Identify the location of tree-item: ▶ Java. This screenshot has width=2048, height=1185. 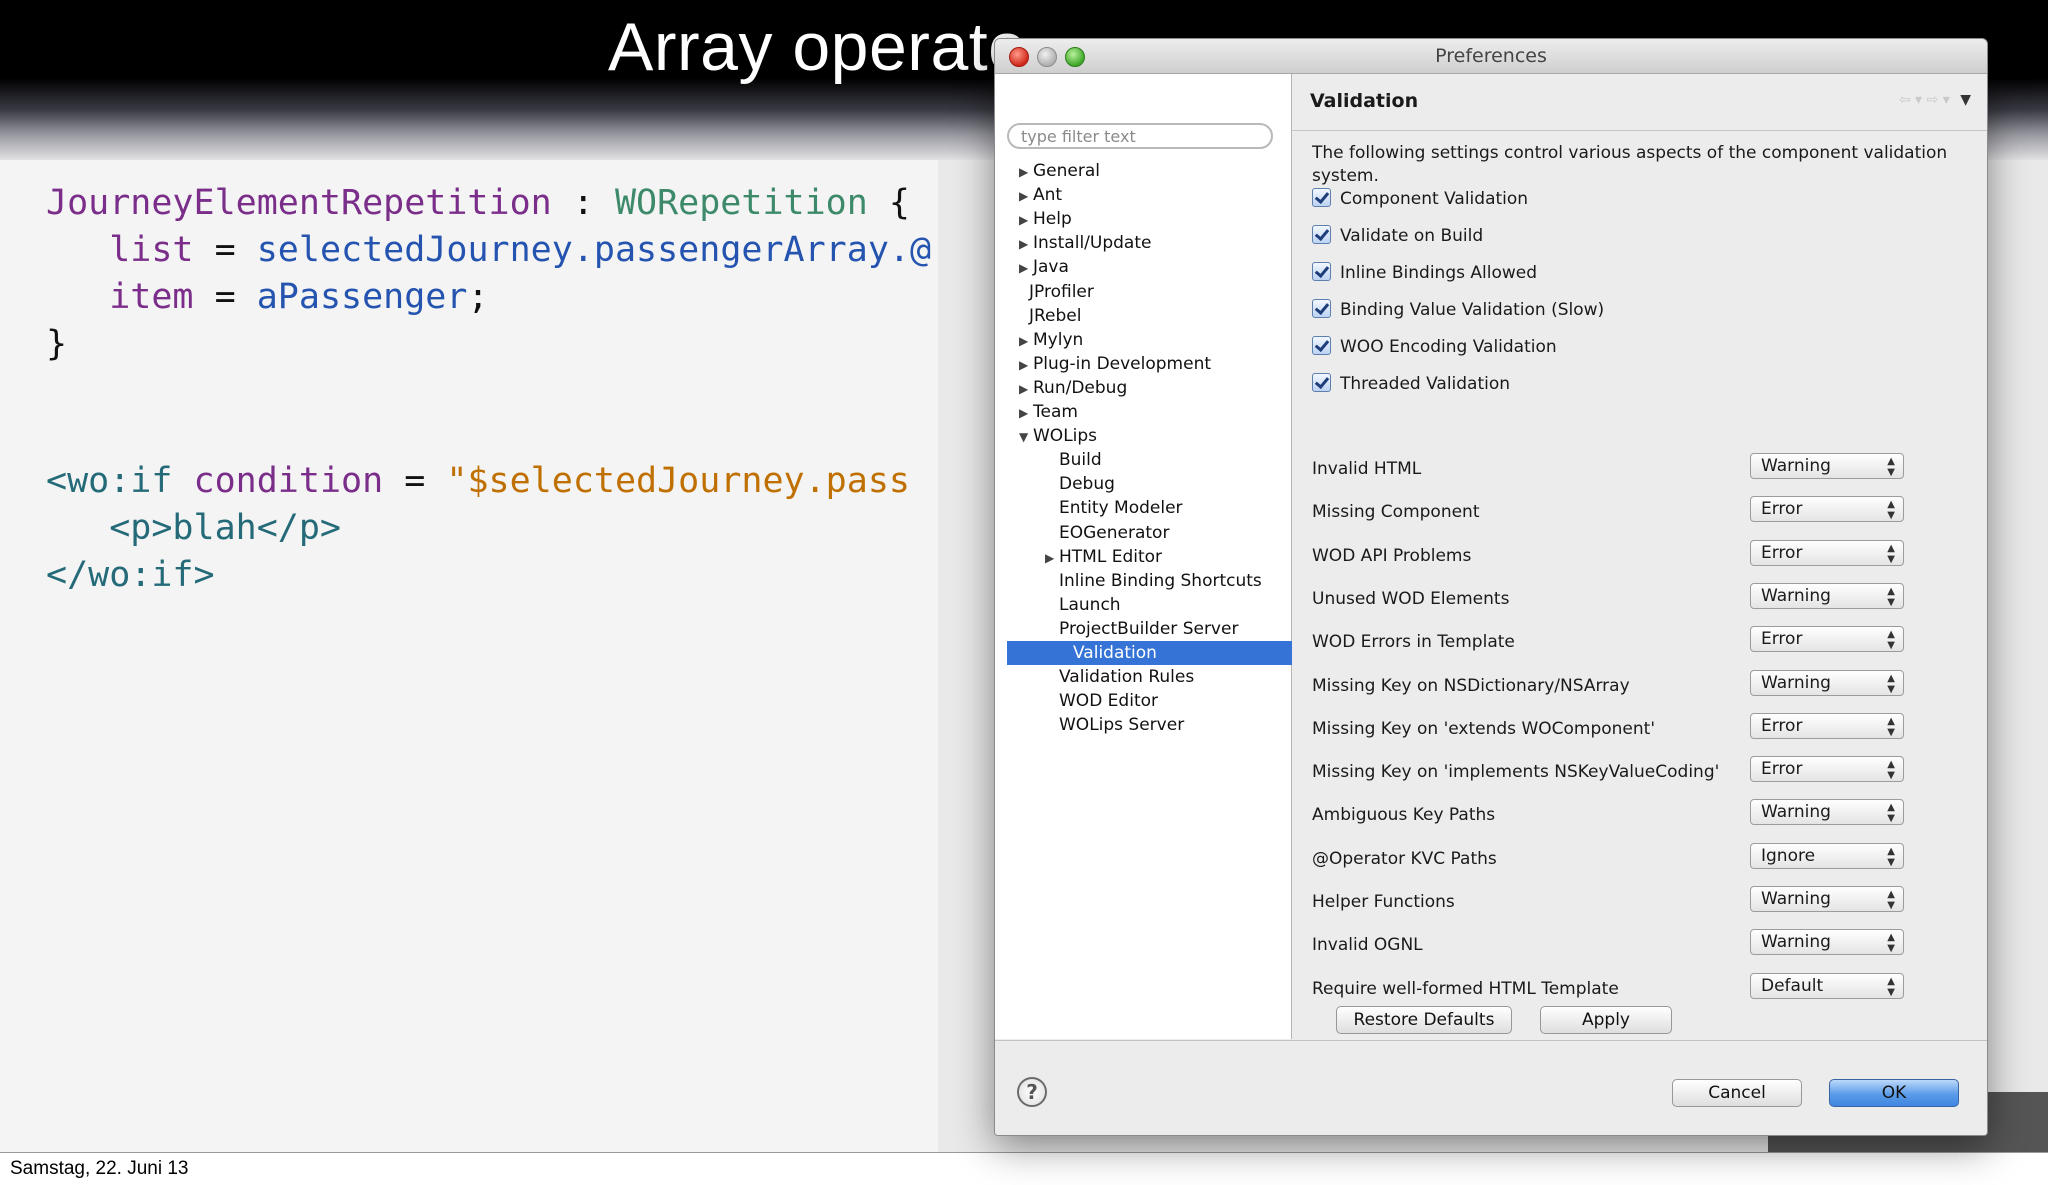
(1044, 267).